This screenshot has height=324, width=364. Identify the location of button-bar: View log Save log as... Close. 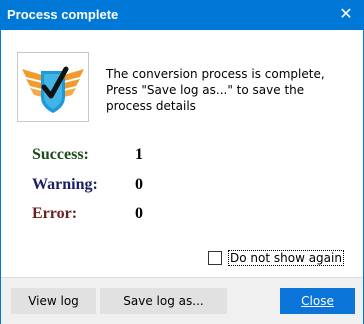
(182, 300).